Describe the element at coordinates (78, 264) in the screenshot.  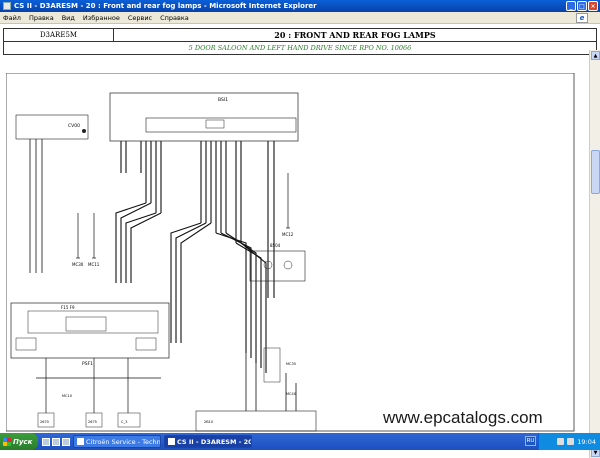
I see `mc30-label: MC30` at that location.